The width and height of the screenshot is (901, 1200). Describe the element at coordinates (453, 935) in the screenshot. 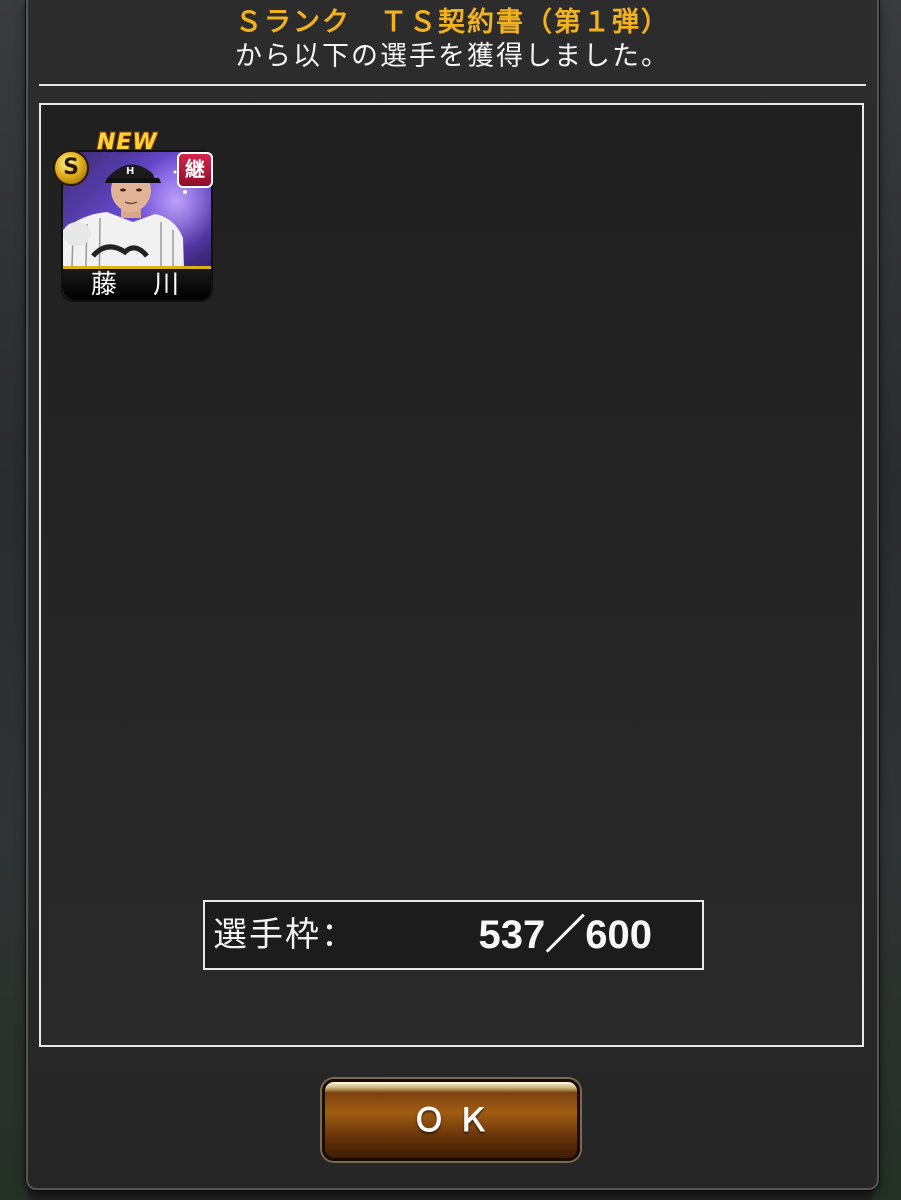

I see `player-capacity-box: 選手枠： 537／600` at that location.